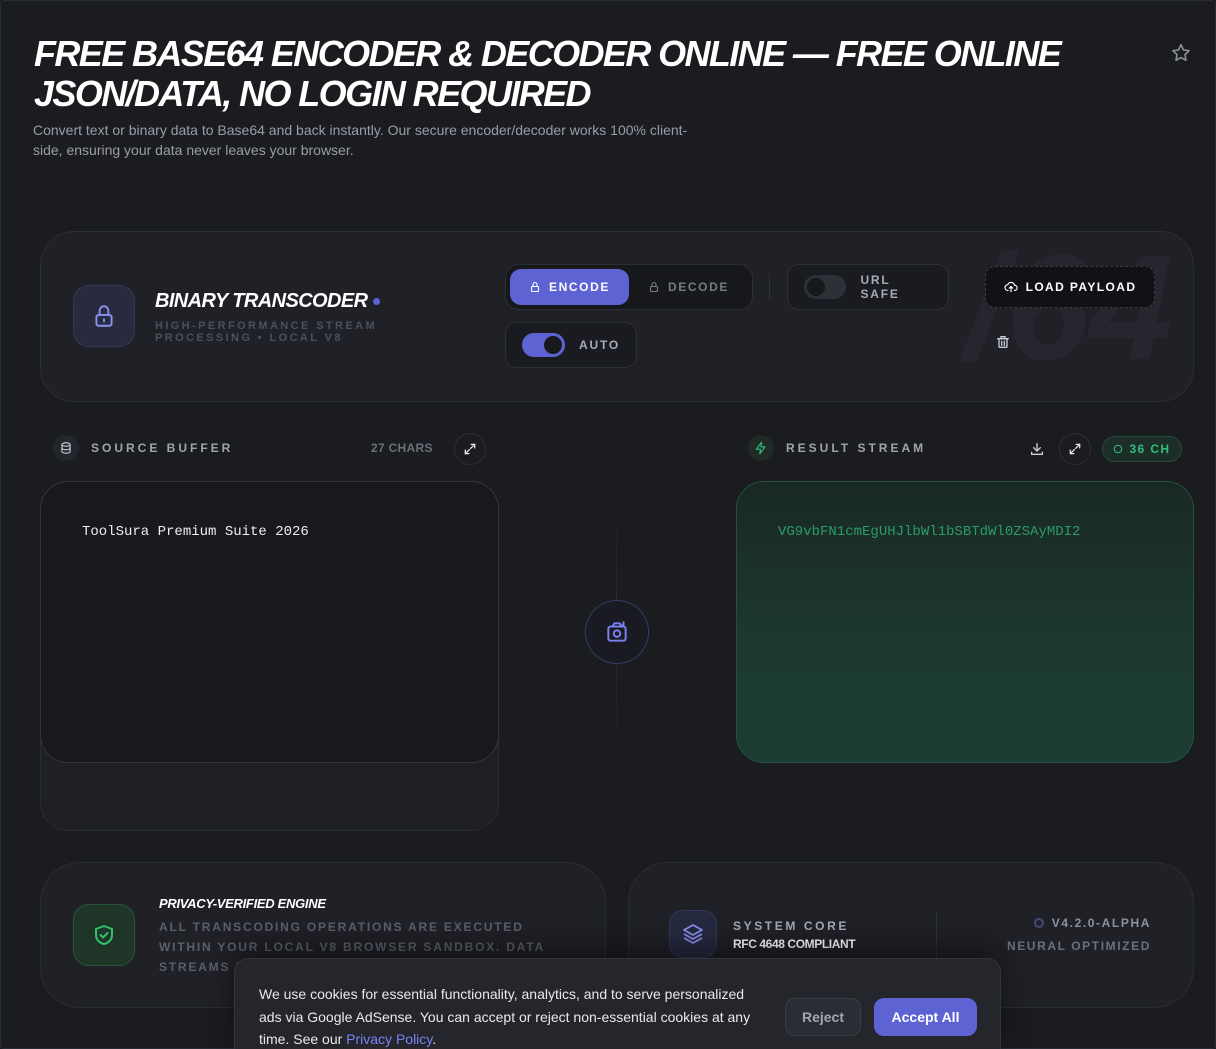  Describe the element at coordinates (823, 1017) in the screenshot. I see `reject-cookies-button: Reject` at that location.